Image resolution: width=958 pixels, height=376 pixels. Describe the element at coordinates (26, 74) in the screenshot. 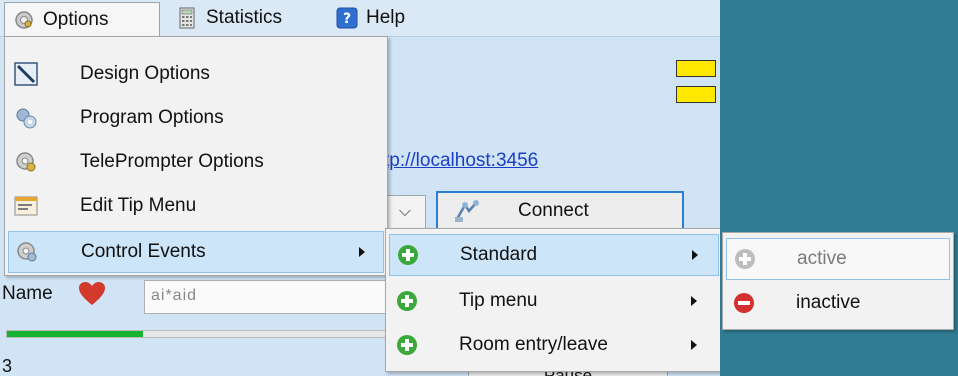

I see `design-icon` at that location.